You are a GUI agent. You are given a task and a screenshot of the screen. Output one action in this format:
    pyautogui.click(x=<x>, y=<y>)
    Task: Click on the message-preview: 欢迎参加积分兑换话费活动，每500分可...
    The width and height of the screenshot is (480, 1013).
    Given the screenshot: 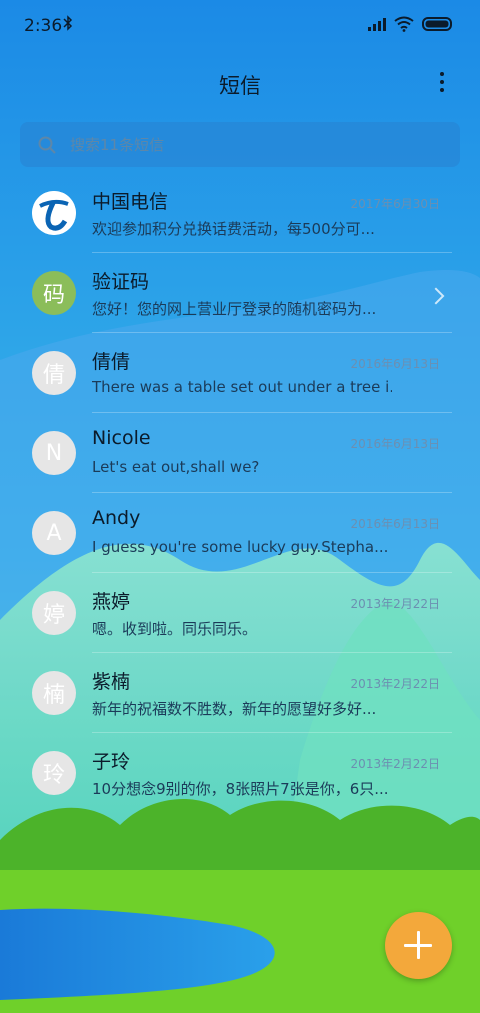 What is the action you would take?
    pyautogui.click(x=233, y=229)
    